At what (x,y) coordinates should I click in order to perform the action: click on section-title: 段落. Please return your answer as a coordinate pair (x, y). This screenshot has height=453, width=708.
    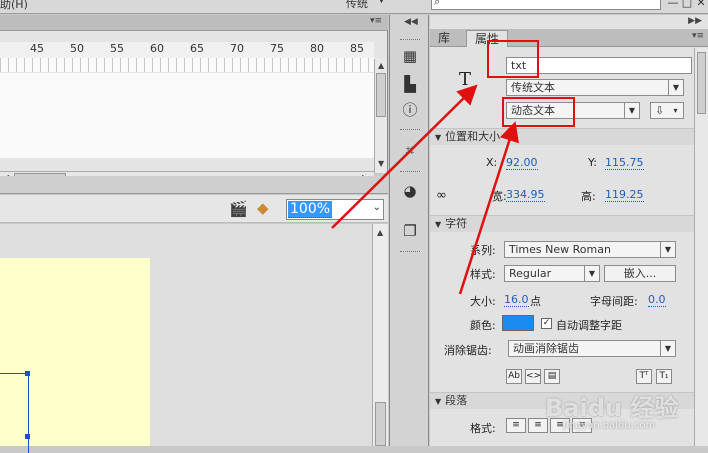
    Looking at the image, I should click on (456, 400).